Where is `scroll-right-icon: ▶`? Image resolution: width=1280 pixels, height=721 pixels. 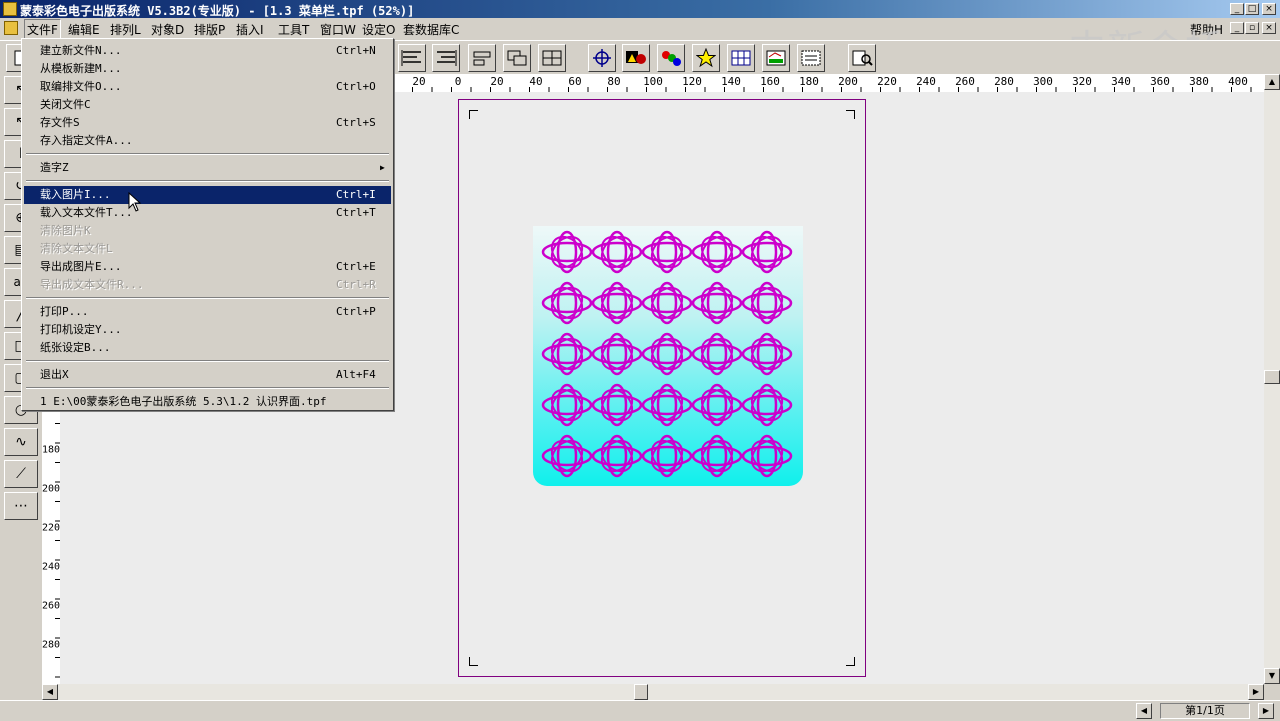 scroll-right-icon: ▶ is located at coordinates (1256, 692).